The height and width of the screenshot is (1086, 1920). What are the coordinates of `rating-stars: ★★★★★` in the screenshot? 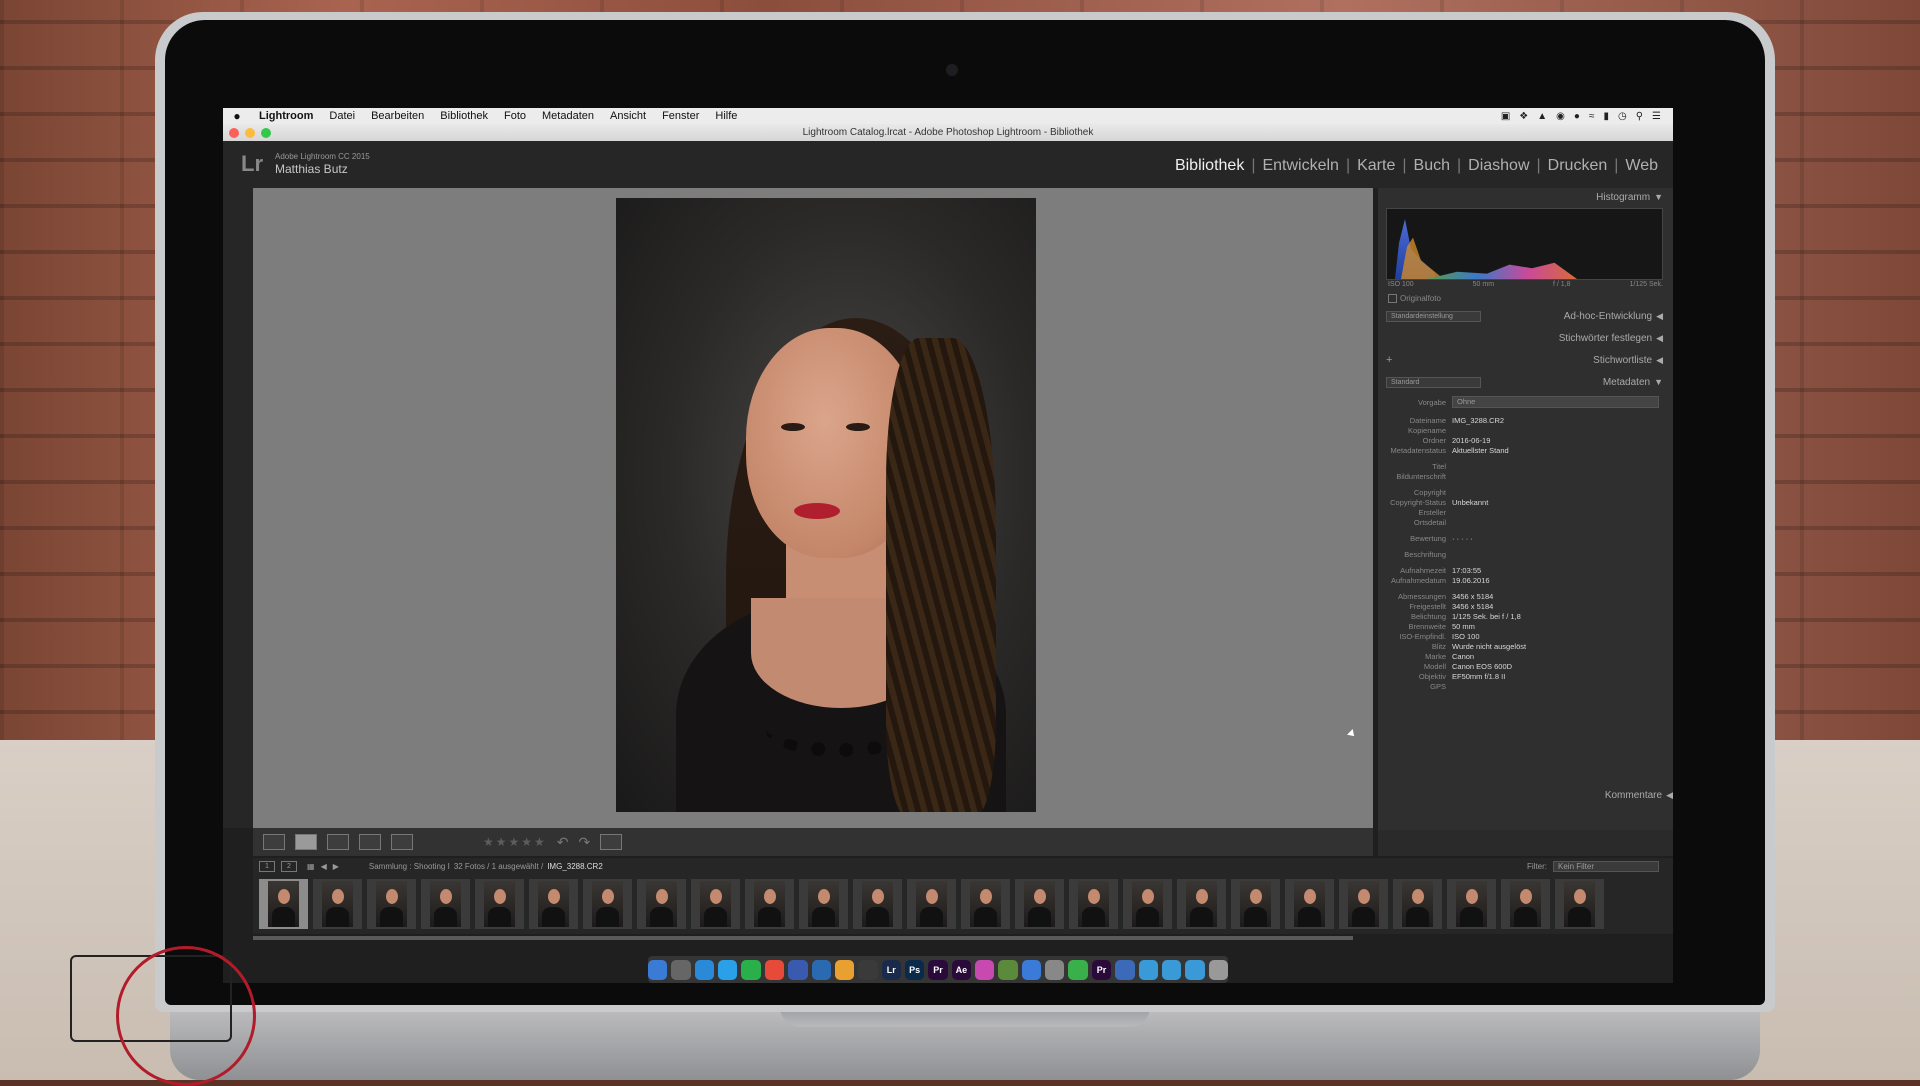 It's located at (515, 842).